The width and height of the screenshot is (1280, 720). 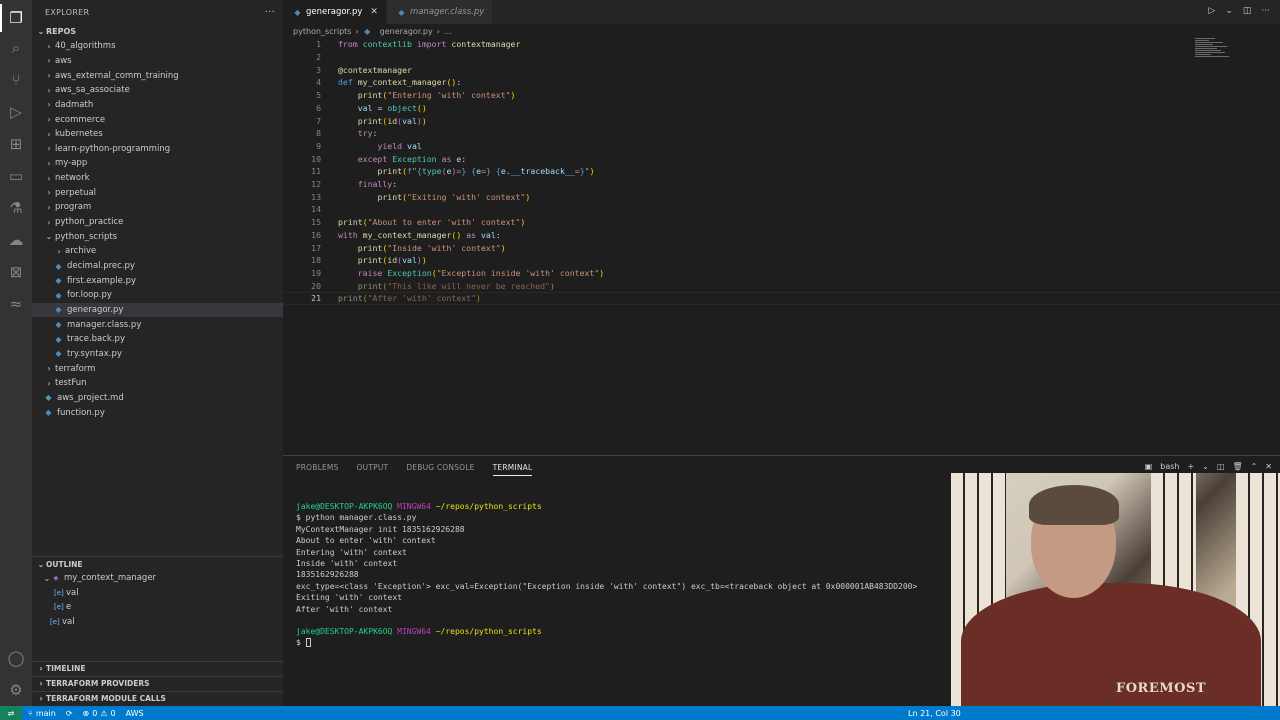 I want to click on split-terminal-icon: ◫, so click(x=1221, y=466).